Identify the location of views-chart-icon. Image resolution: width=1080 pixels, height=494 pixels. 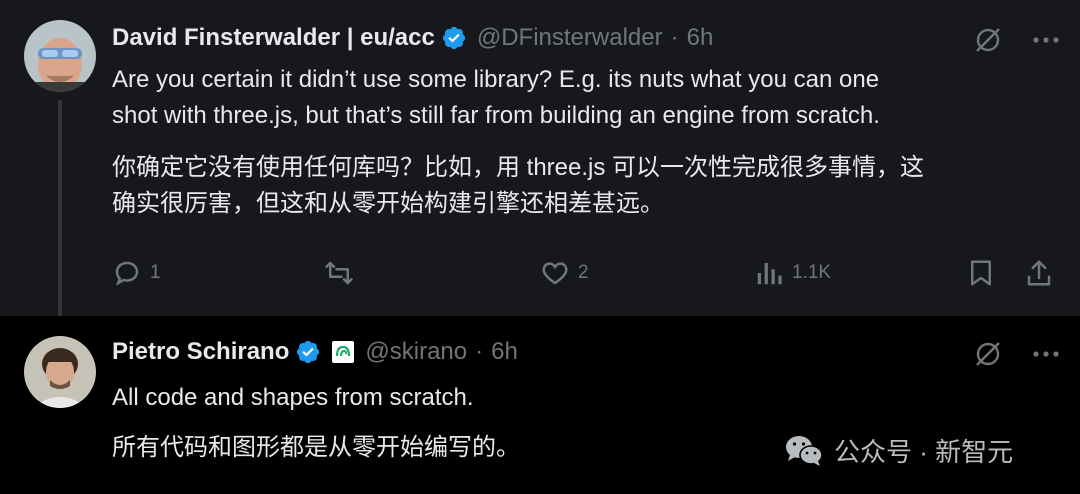
(769, 274).